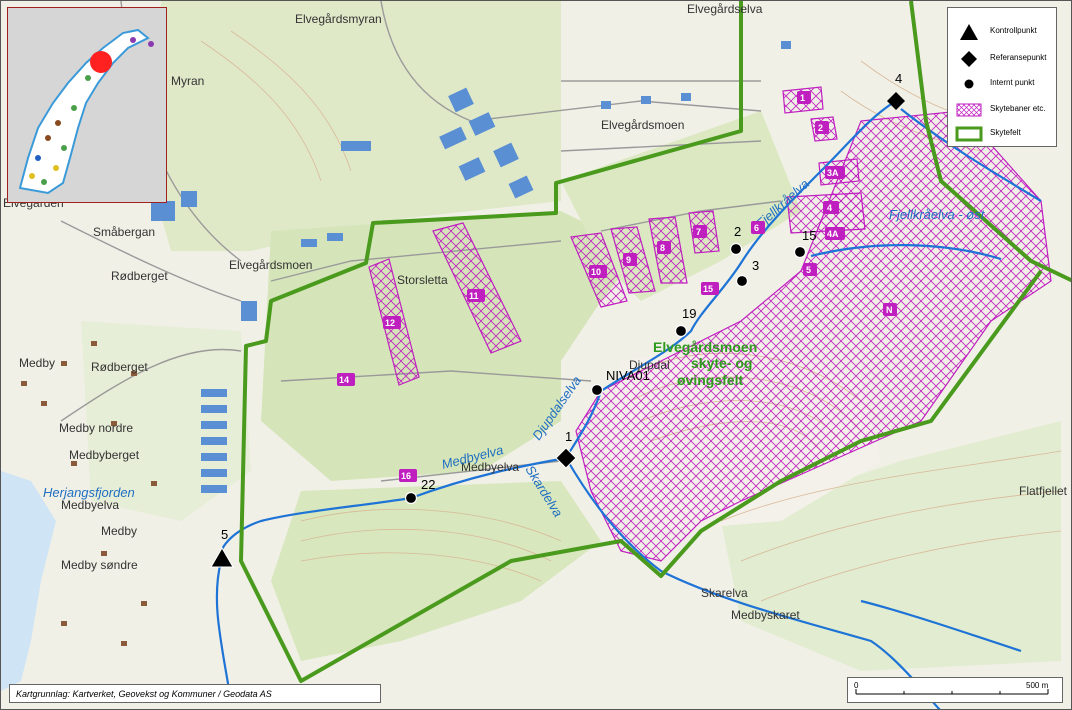  What do you see at coordinates (597, 390) in the screenshot?
I see `point-niva01-dot` at bounding box center [597, 390].